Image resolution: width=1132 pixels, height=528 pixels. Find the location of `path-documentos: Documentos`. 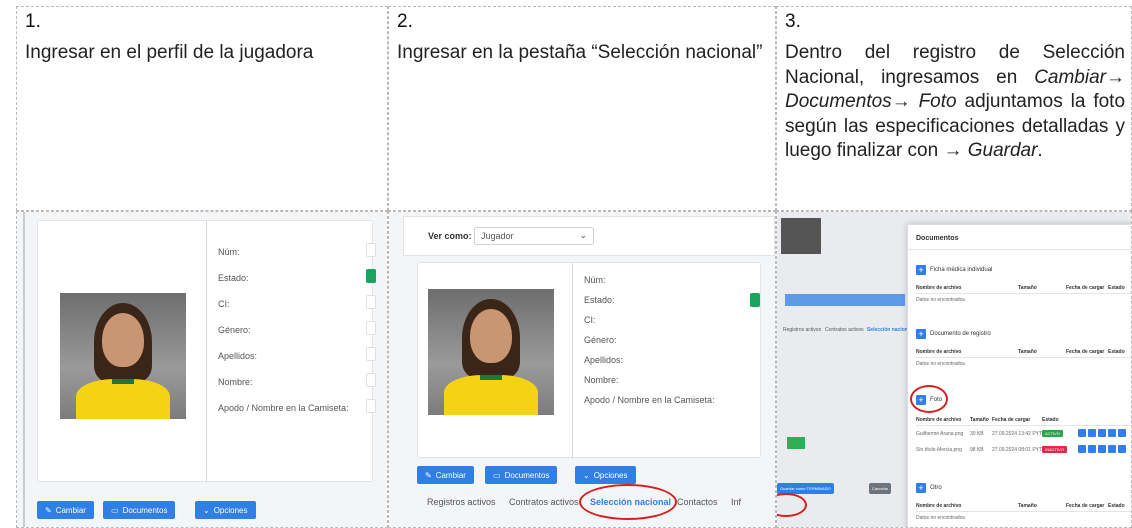

path-documentos: Documentos is located at coordinates (838, 101).